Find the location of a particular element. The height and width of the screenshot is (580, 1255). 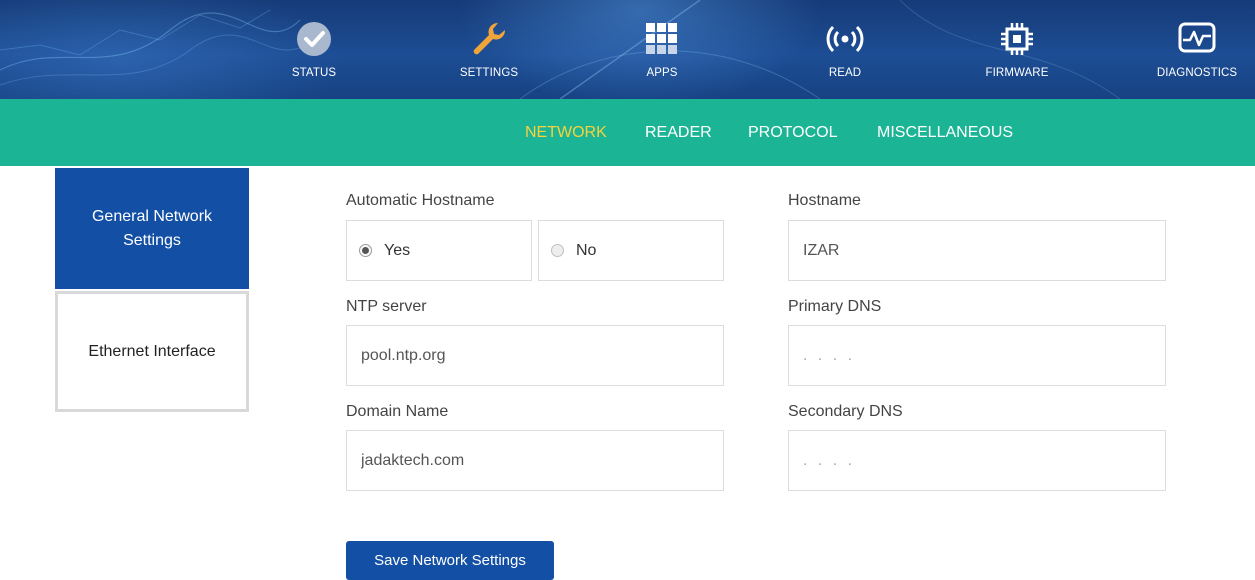

secondary-dns-label: Secondary DNS is located at coordinates (845, 411).